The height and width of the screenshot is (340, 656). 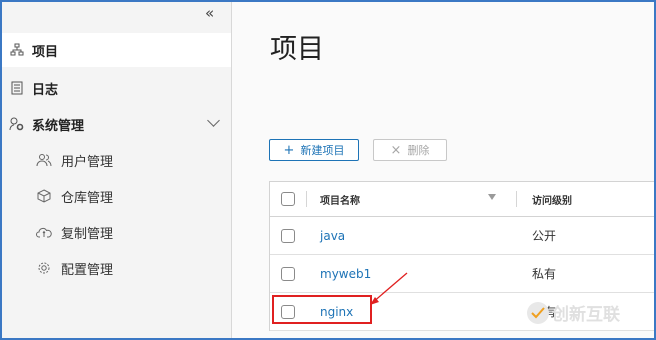 I want to click on gear-icon, so click(x=44, y=268).